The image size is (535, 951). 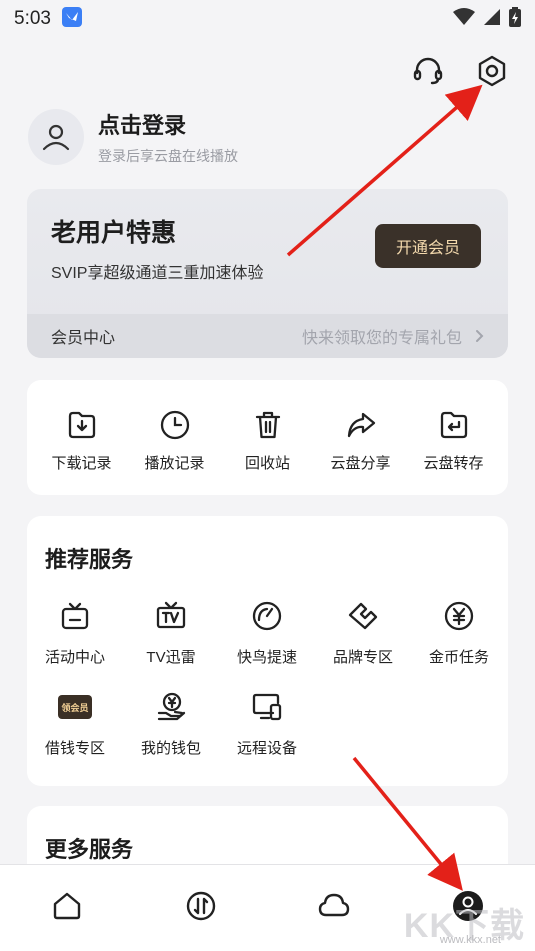 What do you see at coordinates (492, 71) in the screenshot?
I see `settings-gear-icon` at bounding box center [492, 71].